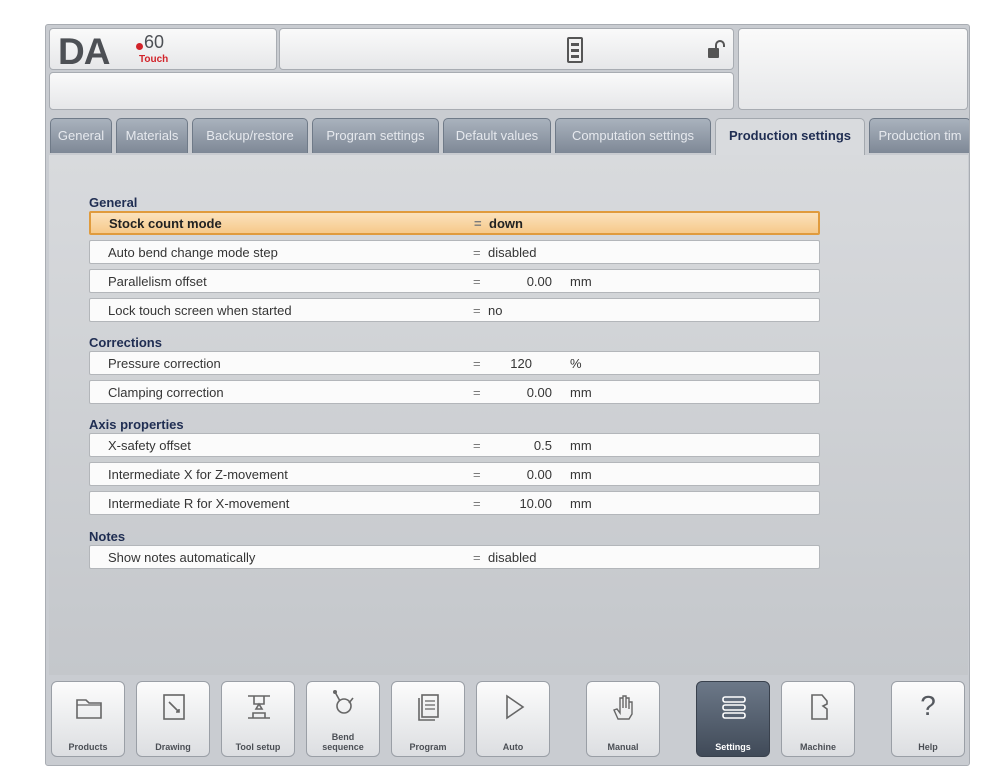 This screenshot has height=778, width=1000. I want to click on setting-row-clamping-correction: Clamping correction = 0.00 mm, so click(454, 392).